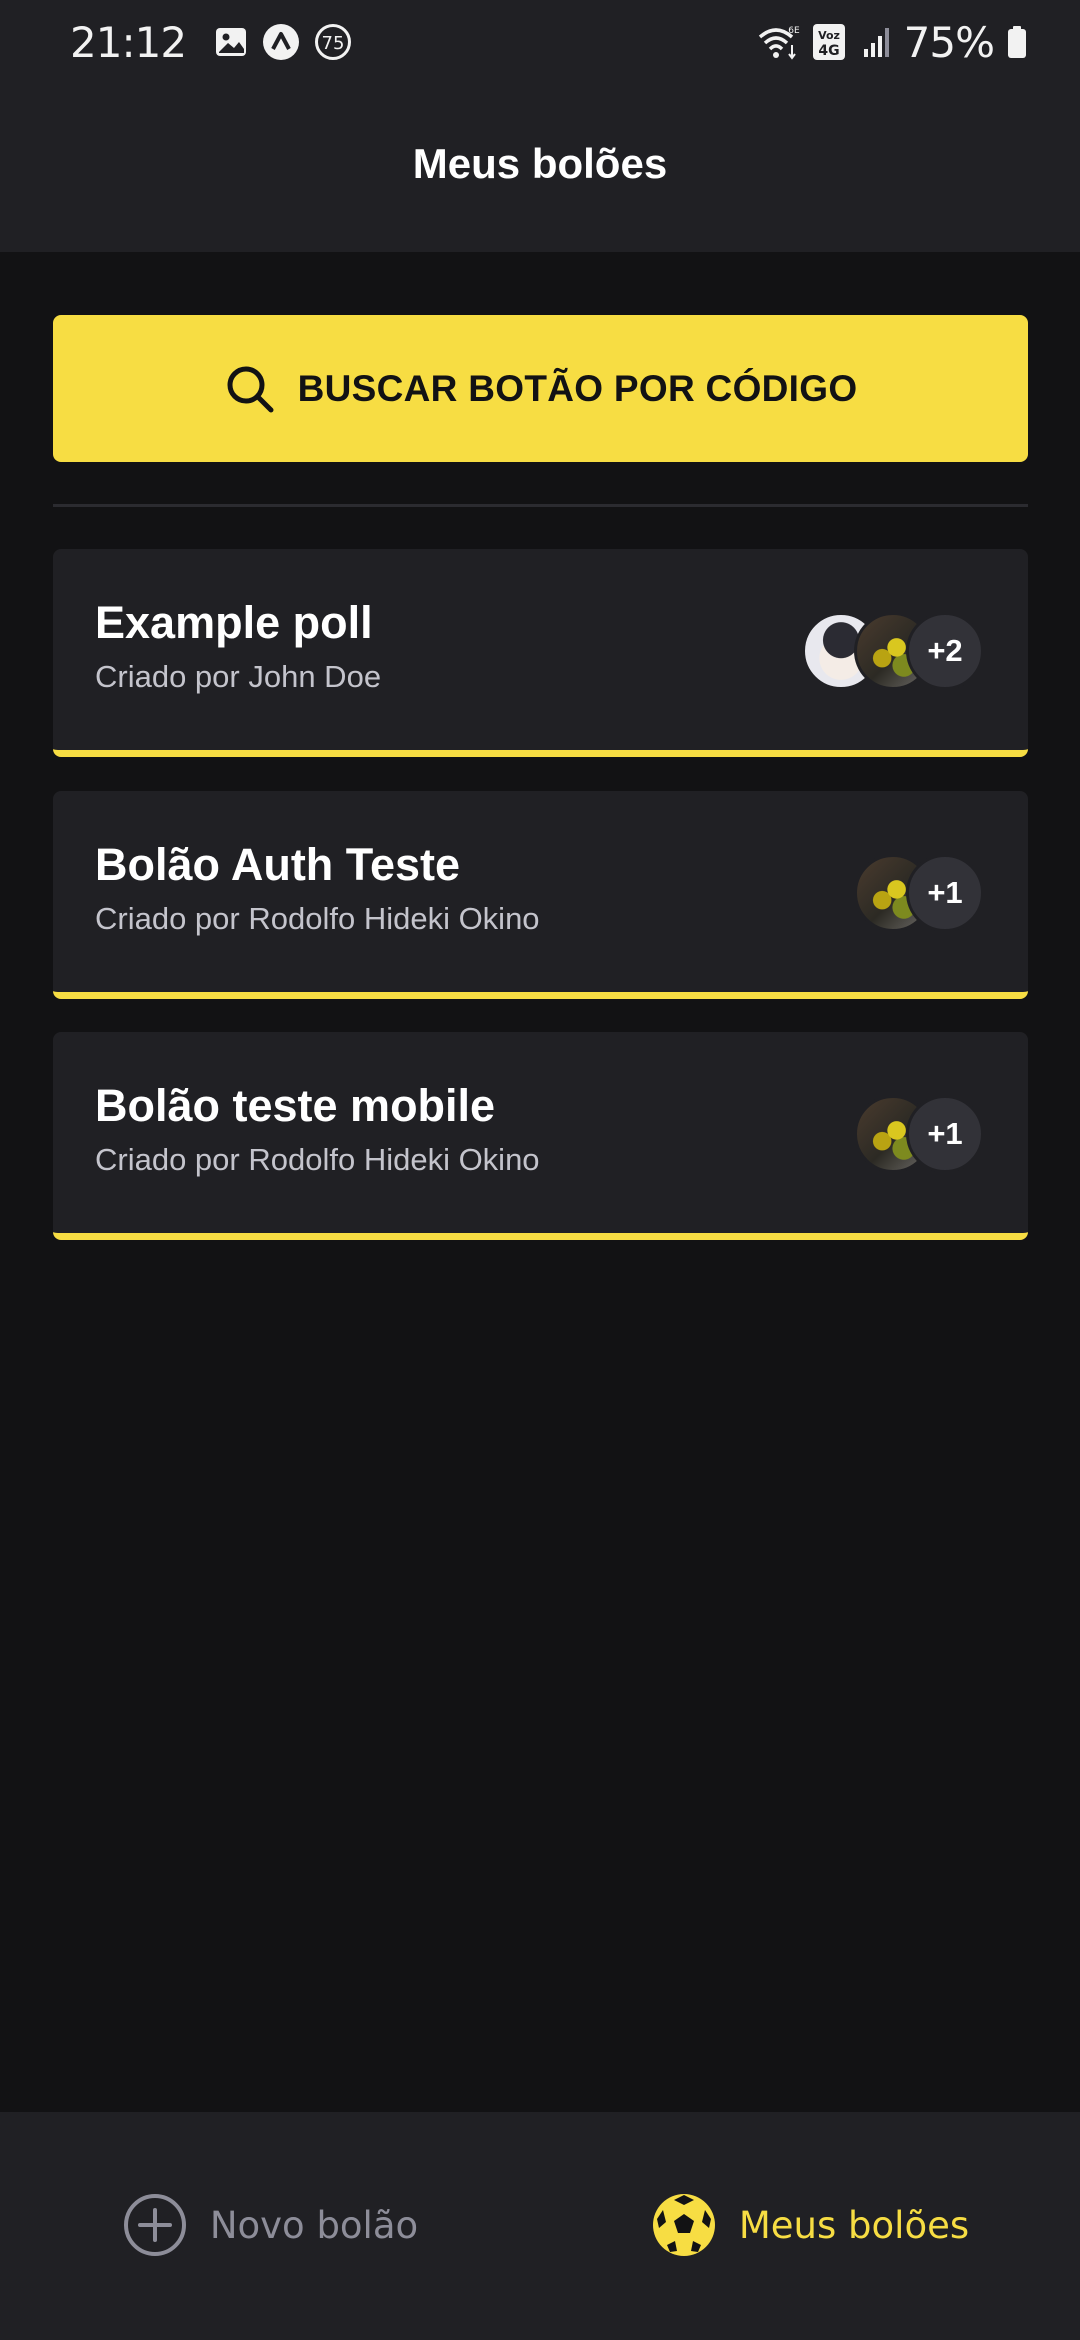 The image size is (1080, 2340). I want to click on poll-title: Bolão teste mobile, so click(295, 1105).